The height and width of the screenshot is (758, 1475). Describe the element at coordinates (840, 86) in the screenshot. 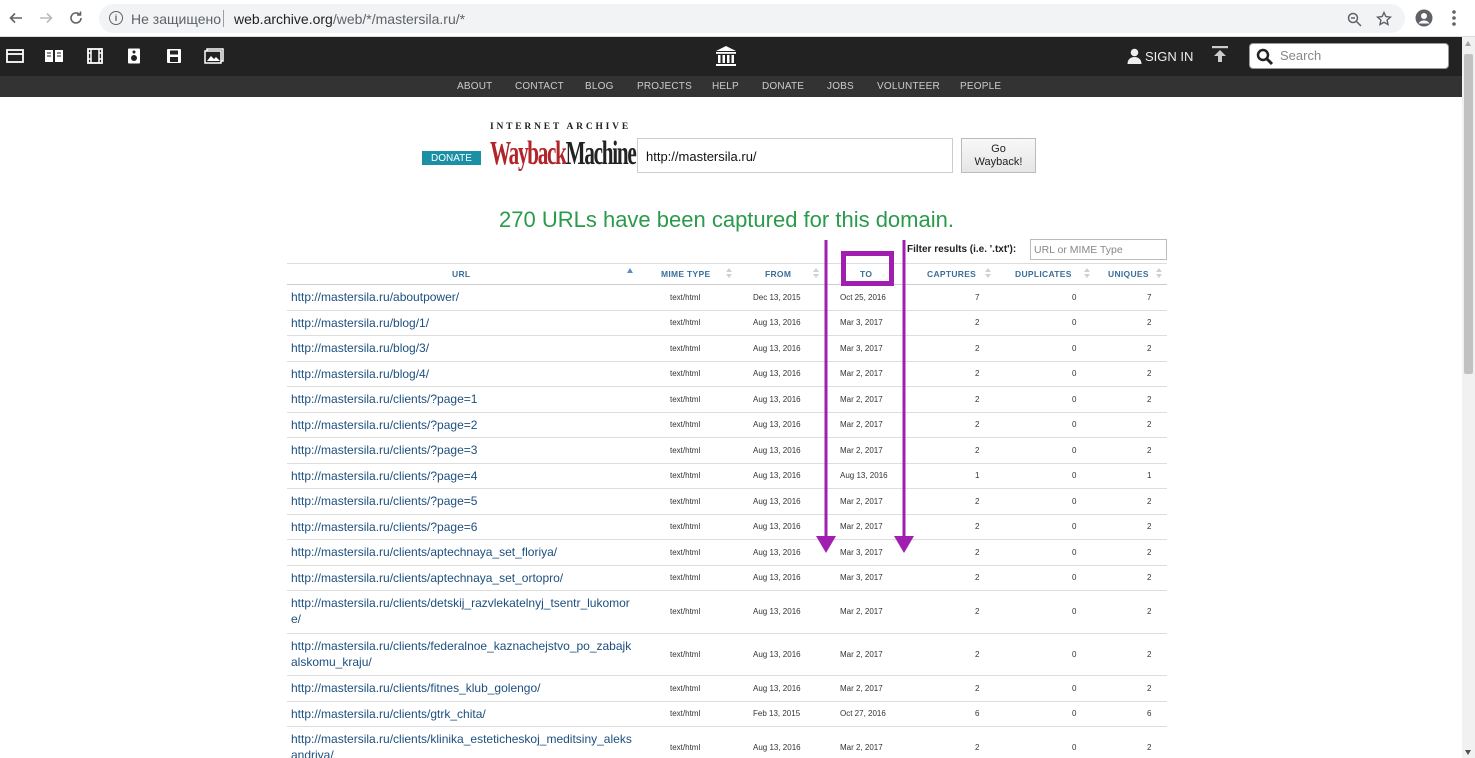

I see `nav-jobs: JOBS` at that location.